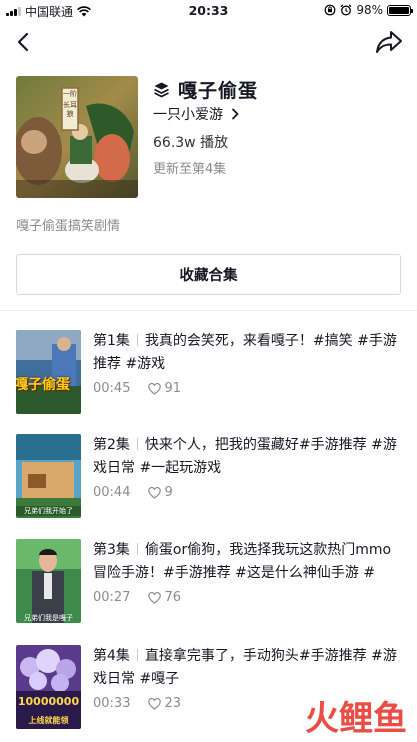  What do you see at coordinates (48, 687) in the screenshot?
I see `episode-thumbnail: 10000000 上线就能领` at bounding box center [48, 687].